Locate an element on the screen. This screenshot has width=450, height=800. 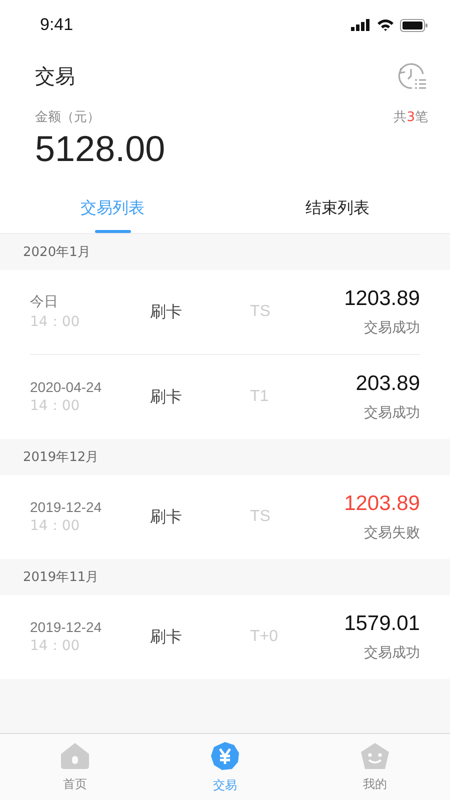
nav-item: 我的 is located at coordinates (375, 767).